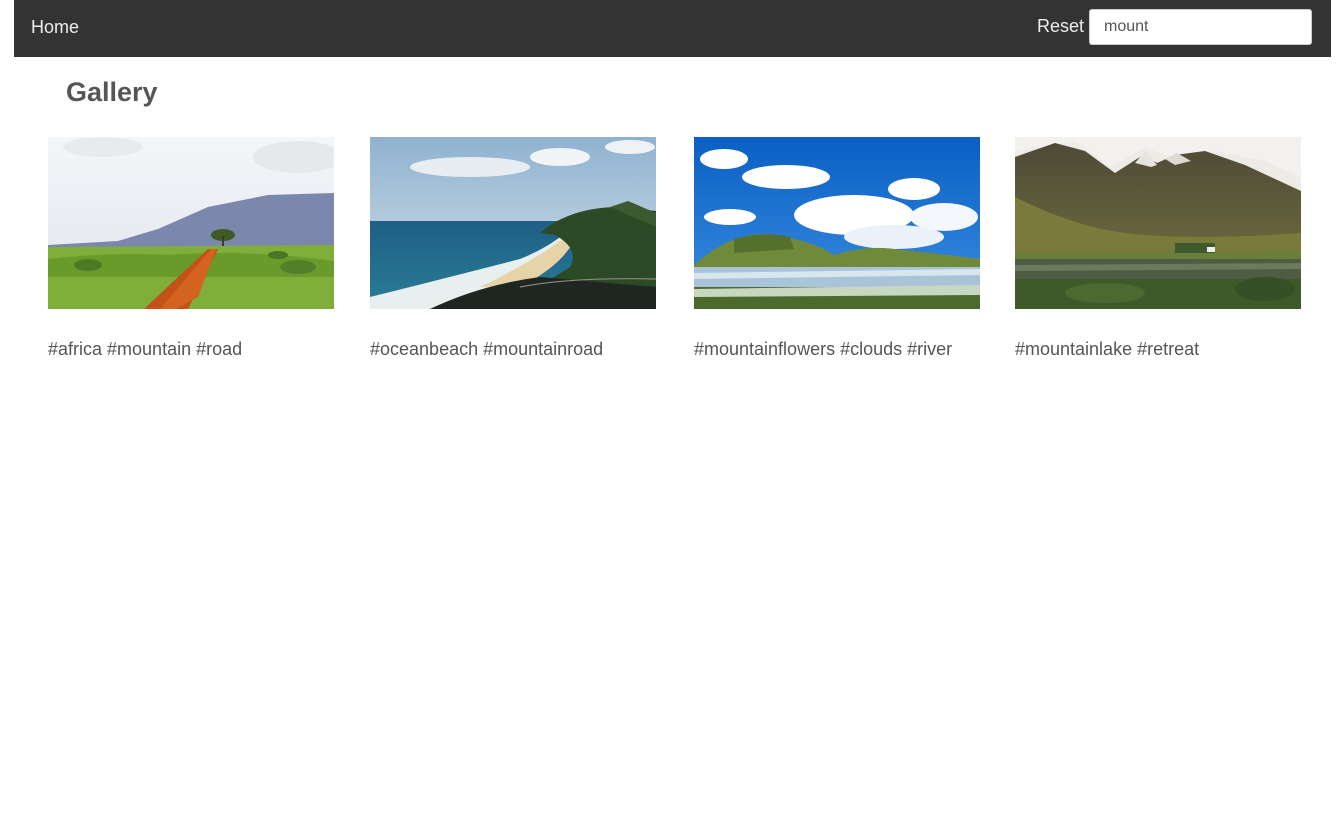  I want to click on gallery-card: #mountainlake #retreat, so click(1158, 248).